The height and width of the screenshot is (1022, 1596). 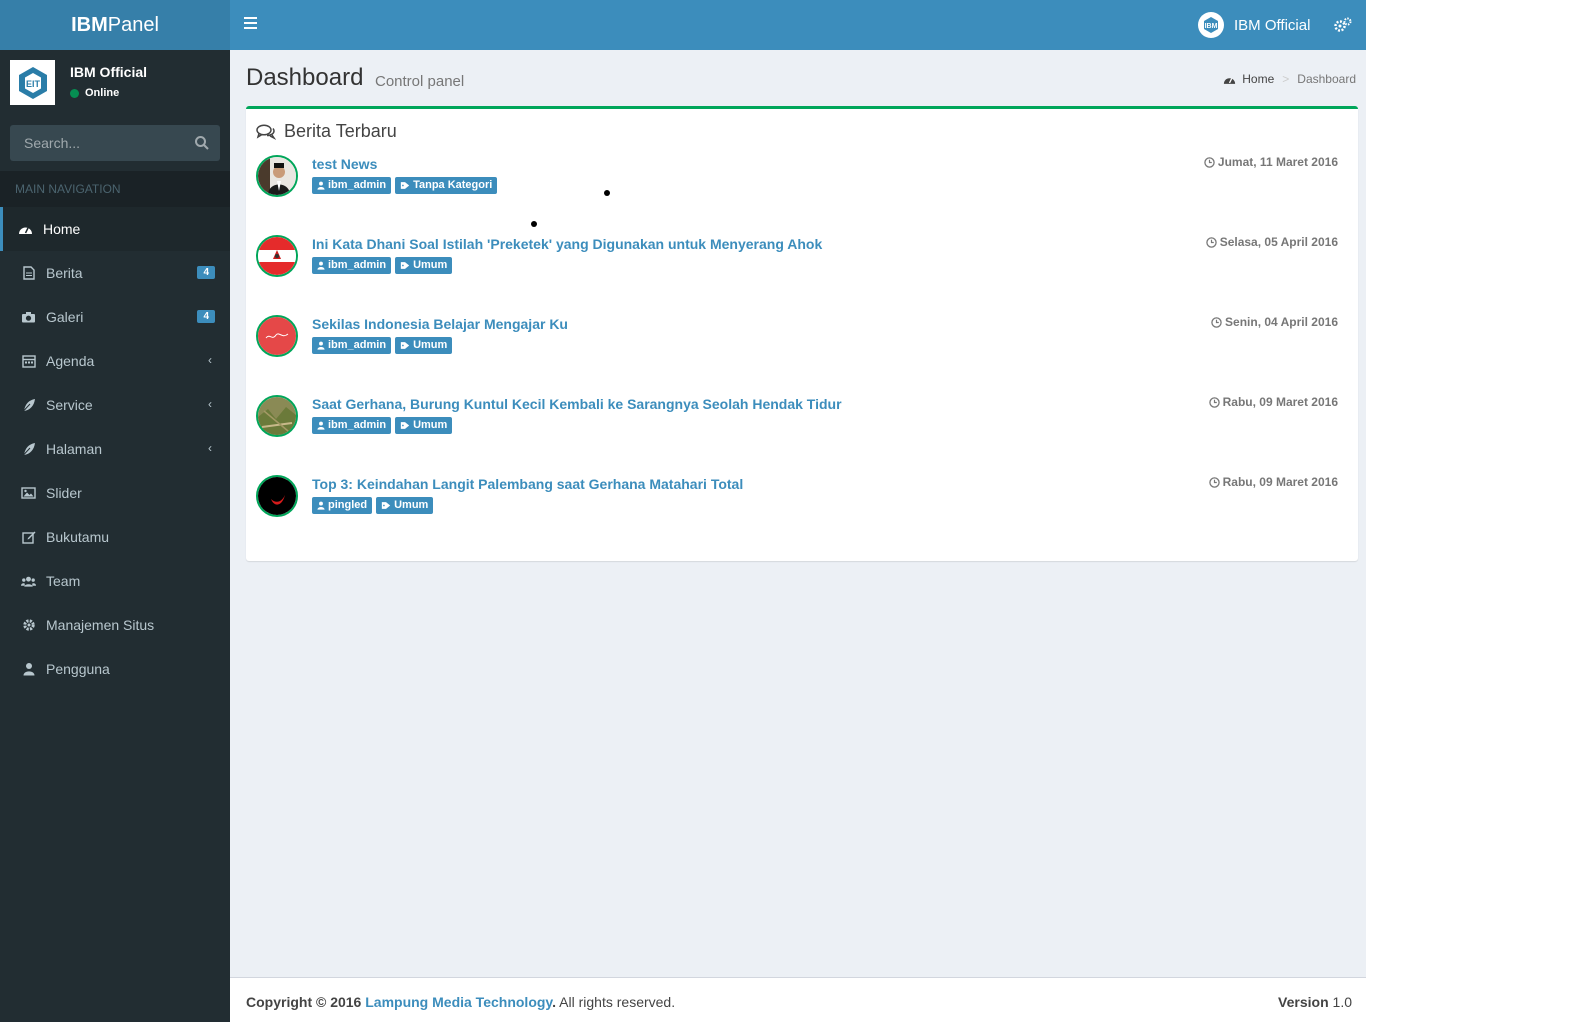 I want to click on stray-dot, so click(x=607, y=193).